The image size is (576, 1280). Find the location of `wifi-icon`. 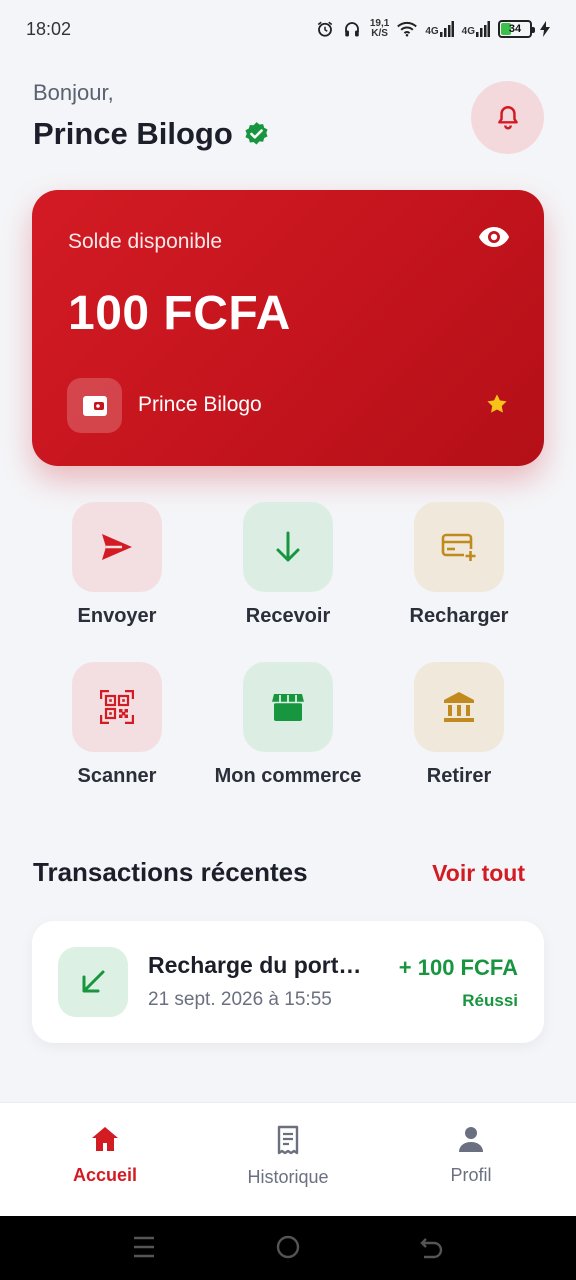

wifi-icon is located at coordinates (407, 29).